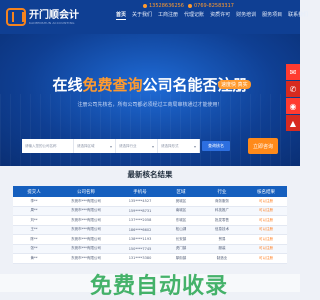 The width and height of the screenshot is (320, 300). What do you see at coordinates (214, 6) in the screenshot?
I see `contact-tel: 0769-82583317` at bounding box center [214, 6].